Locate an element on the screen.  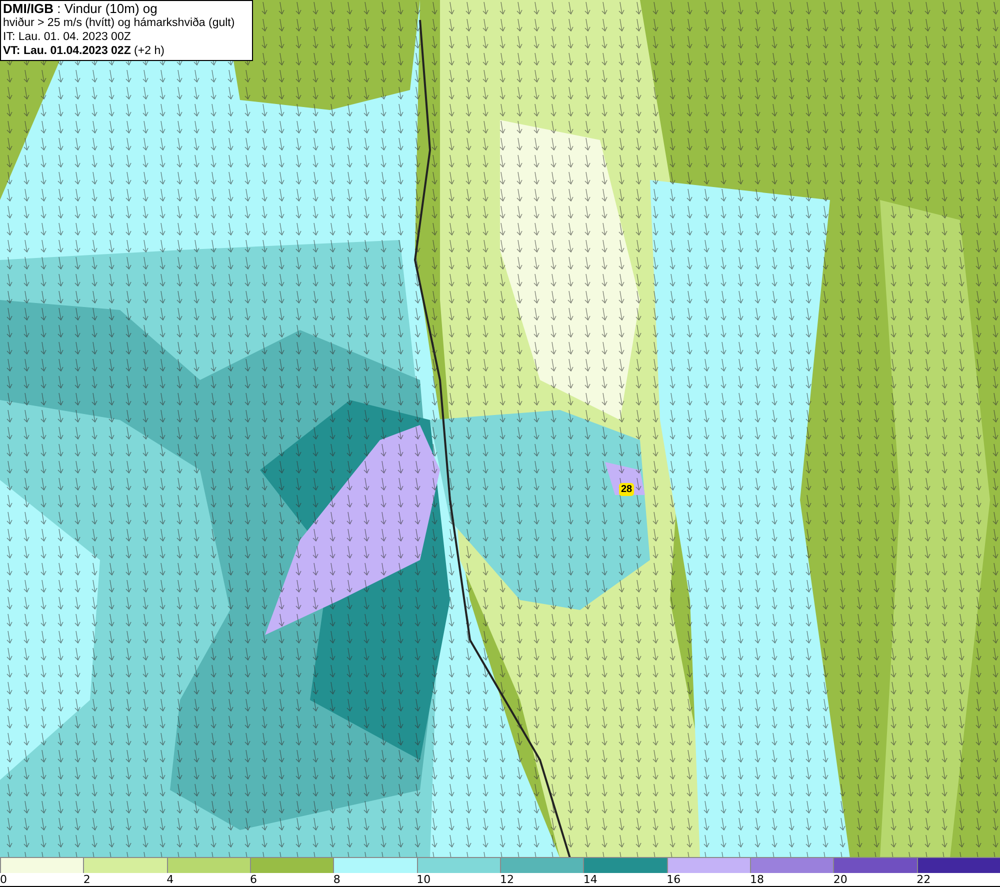
legend-tick-label: 14 is located at coordinates (590, 879).